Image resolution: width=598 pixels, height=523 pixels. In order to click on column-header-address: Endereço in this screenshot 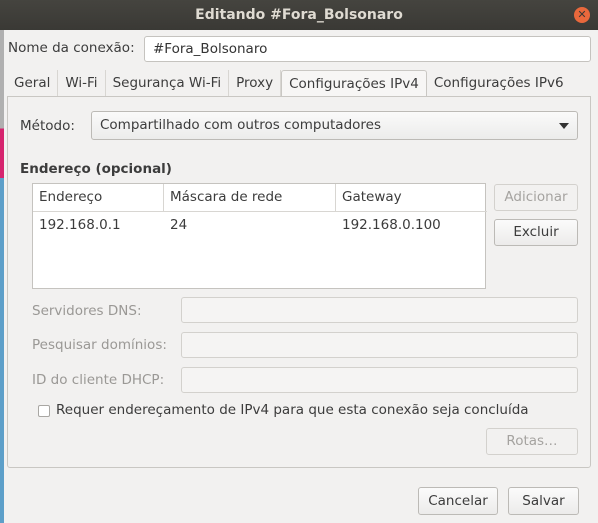, I will do `click(98, 198)`.